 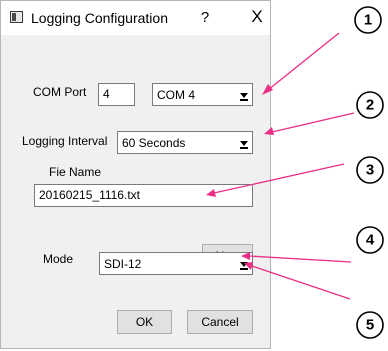 I want to click on callout-number-5: 5, so click(x=370, y=325).